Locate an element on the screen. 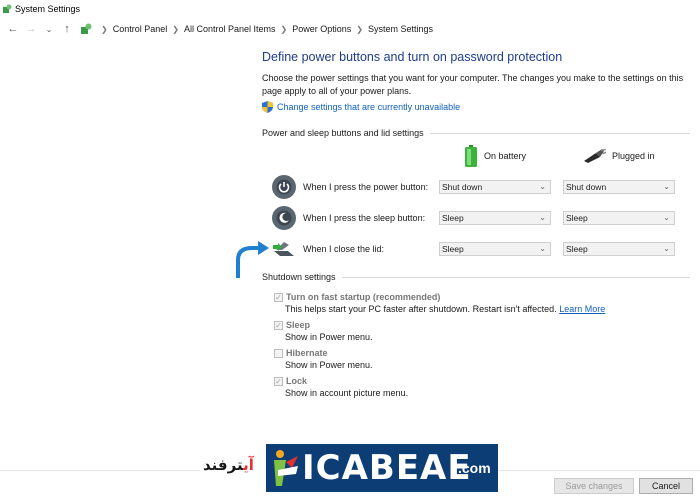 This screenshot has height=500, width=700. lid-label: When I close the lid: is located at coordinates (344, 249).